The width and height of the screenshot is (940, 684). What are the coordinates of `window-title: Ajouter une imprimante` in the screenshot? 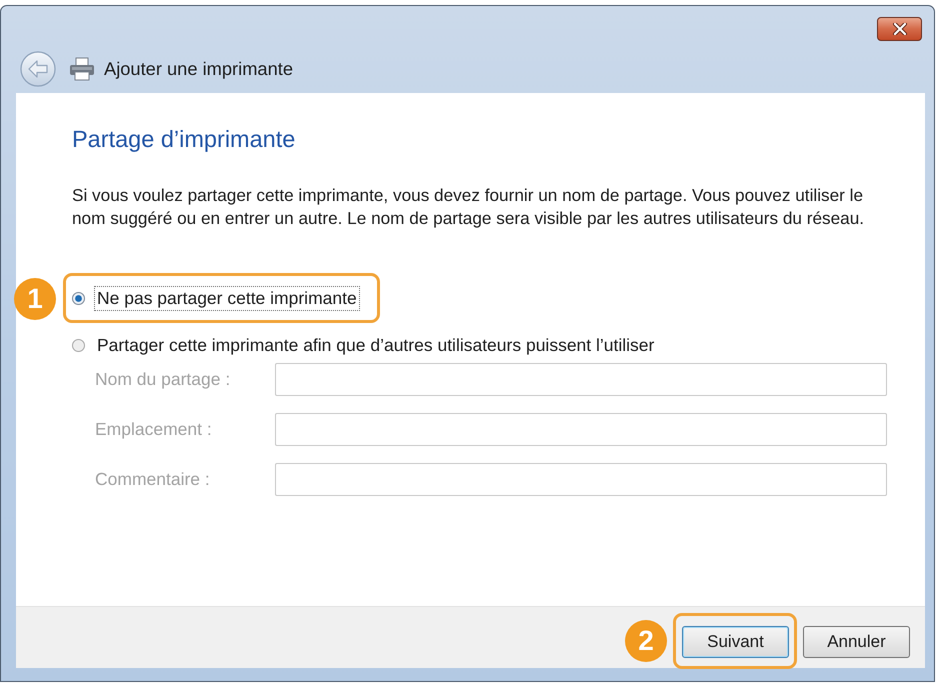 It's located at (198, 69).